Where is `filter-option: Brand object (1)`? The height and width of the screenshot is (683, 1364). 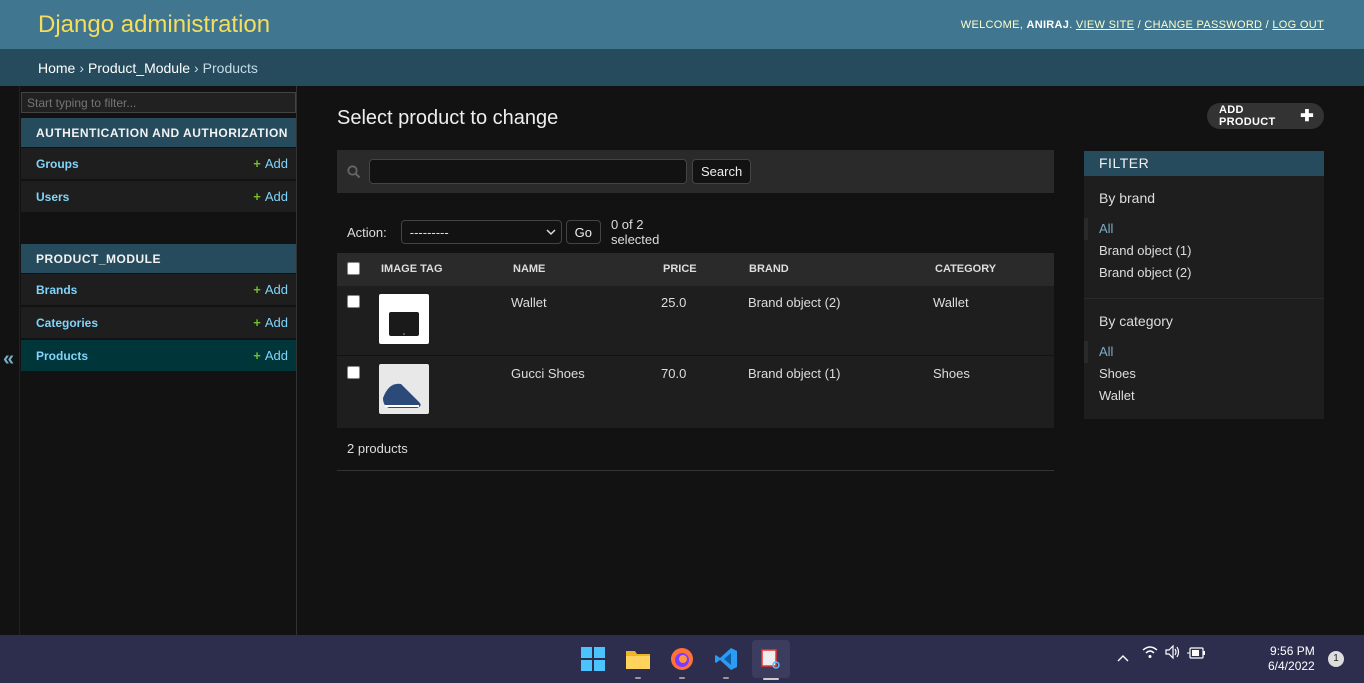
filter-option: Brand object (1) is located at coordinates (1211, 251).